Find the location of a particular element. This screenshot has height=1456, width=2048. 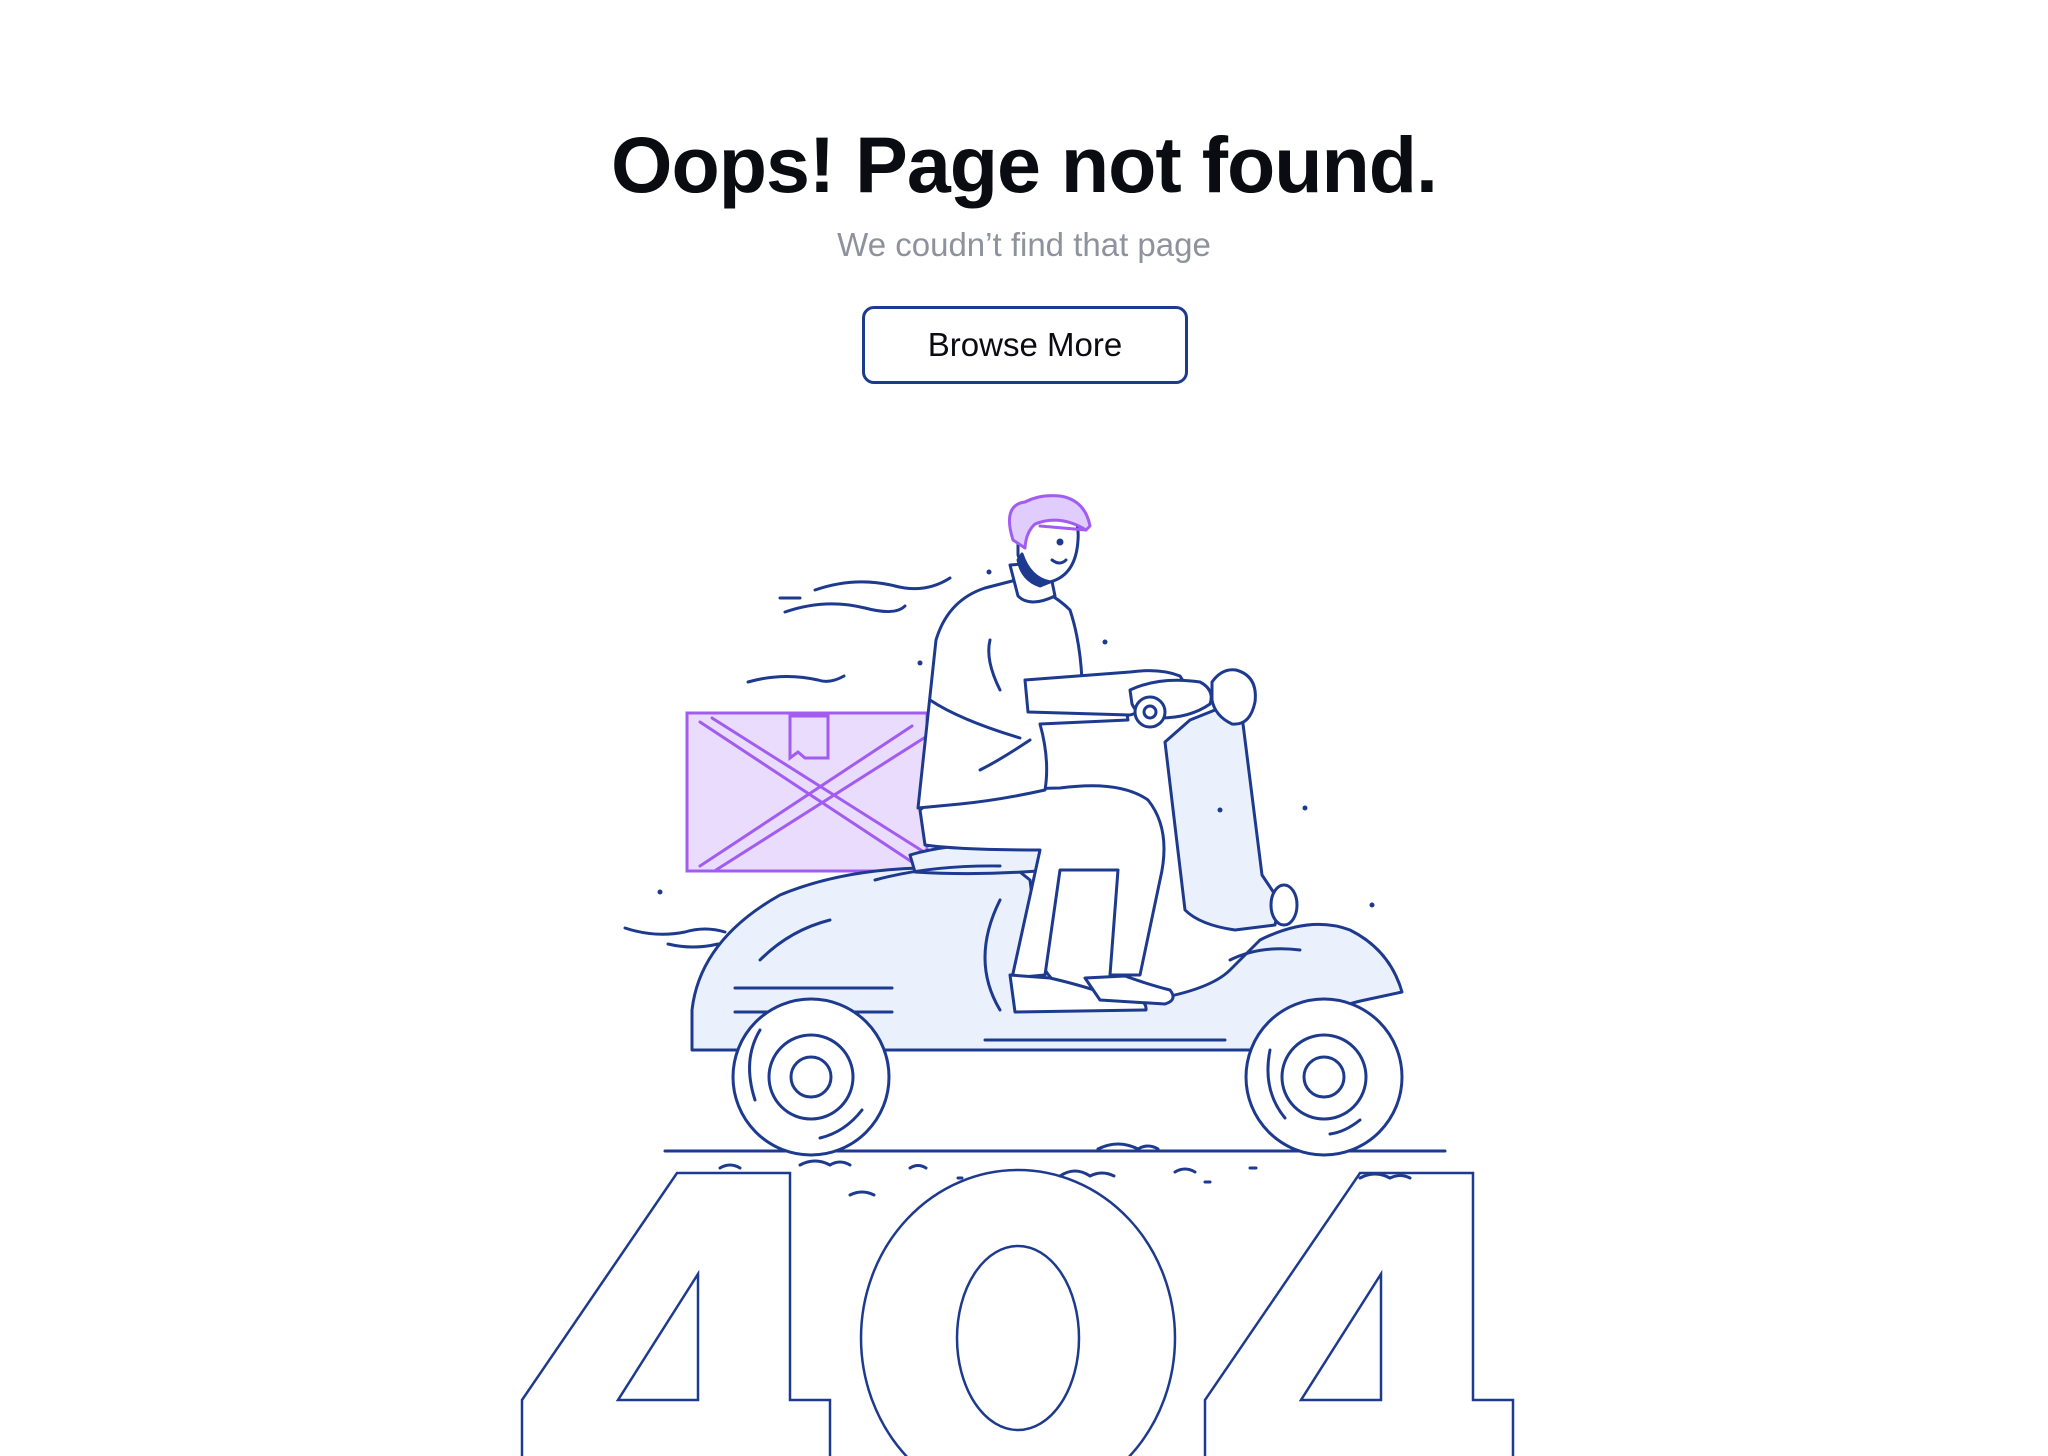

error-code-graphic is located at coordinates (1017, 1312).